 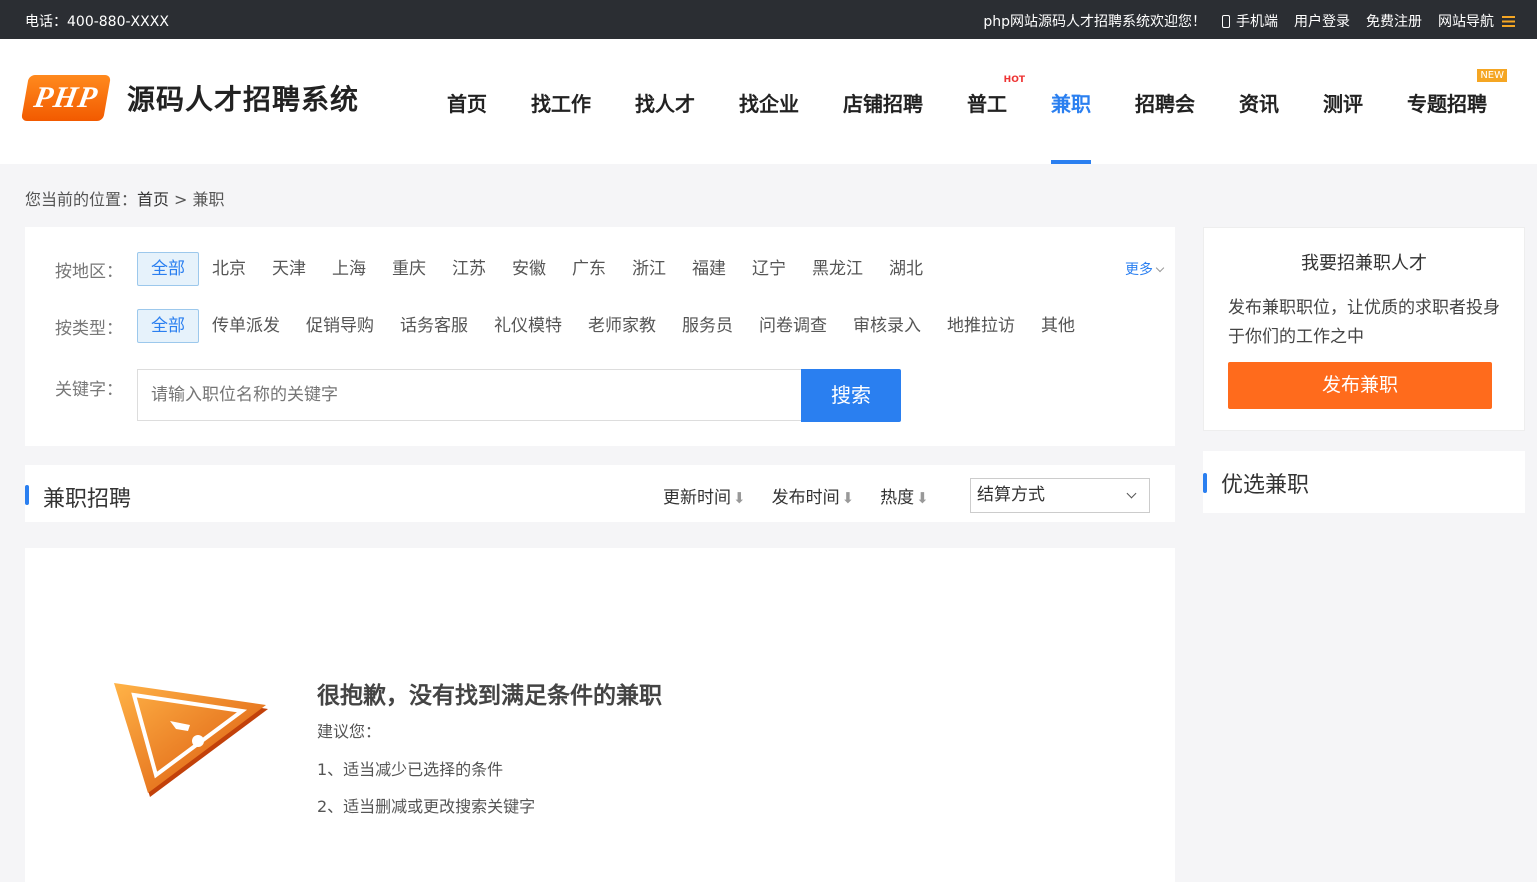 I want to click on nav-special-recruit: 专题招聘 NEW, so click(x=1447, y=101).